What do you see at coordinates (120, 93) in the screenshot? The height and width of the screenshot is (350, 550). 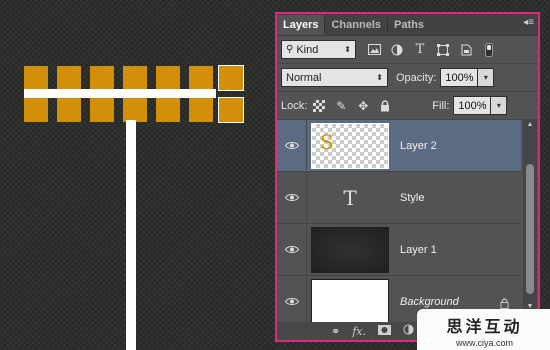 I see `white-horizontal-bar` at bounding box center [120, 93].